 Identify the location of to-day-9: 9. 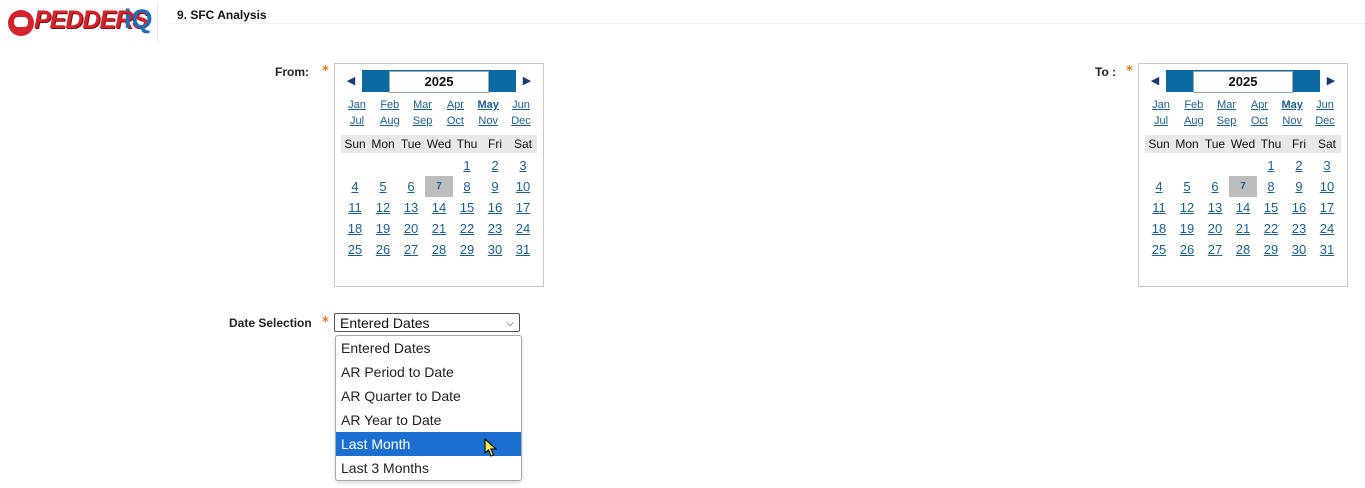
(1299, 186).